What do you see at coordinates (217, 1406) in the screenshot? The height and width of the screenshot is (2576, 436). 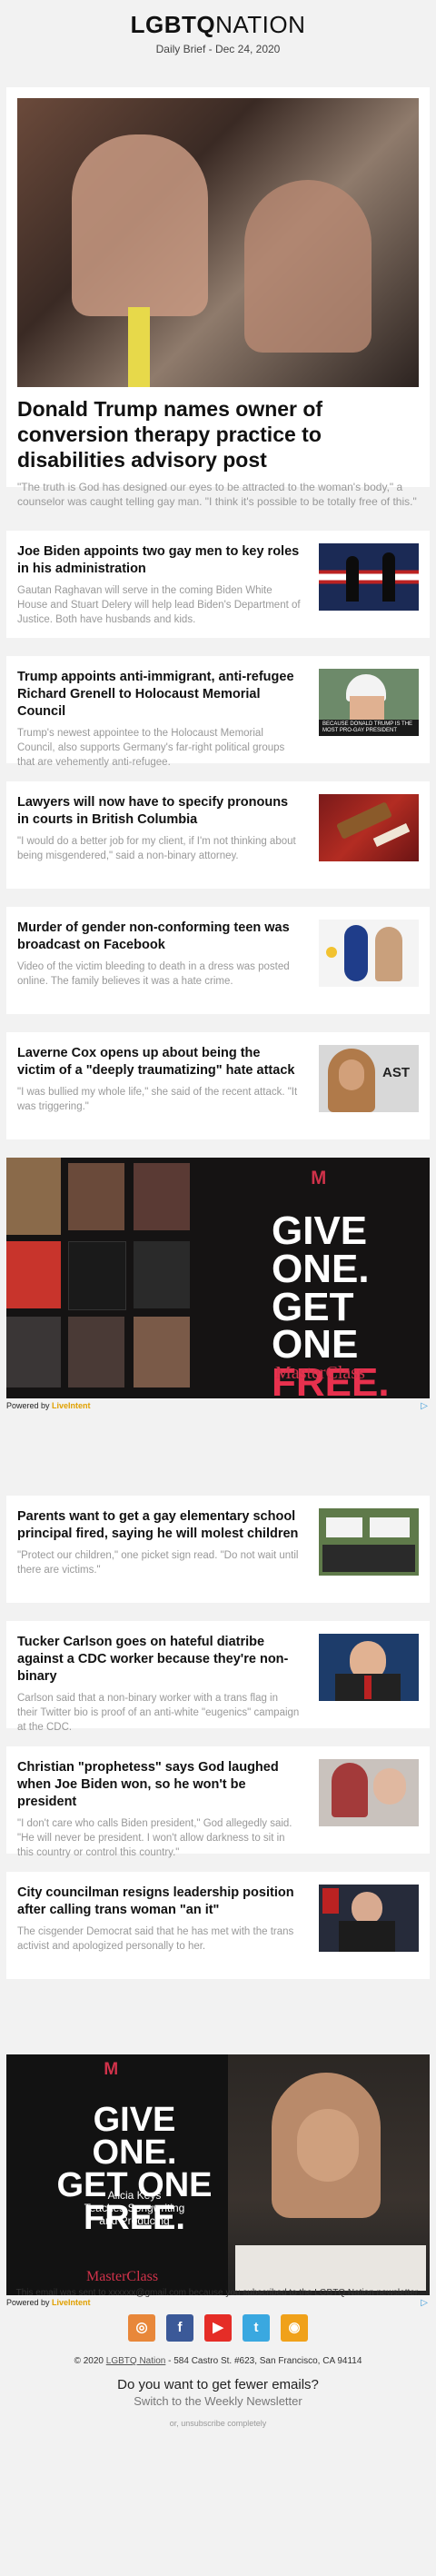 I see `powered-by: Powered by LiveIntent ▷` at bounding box center [217, 1406].